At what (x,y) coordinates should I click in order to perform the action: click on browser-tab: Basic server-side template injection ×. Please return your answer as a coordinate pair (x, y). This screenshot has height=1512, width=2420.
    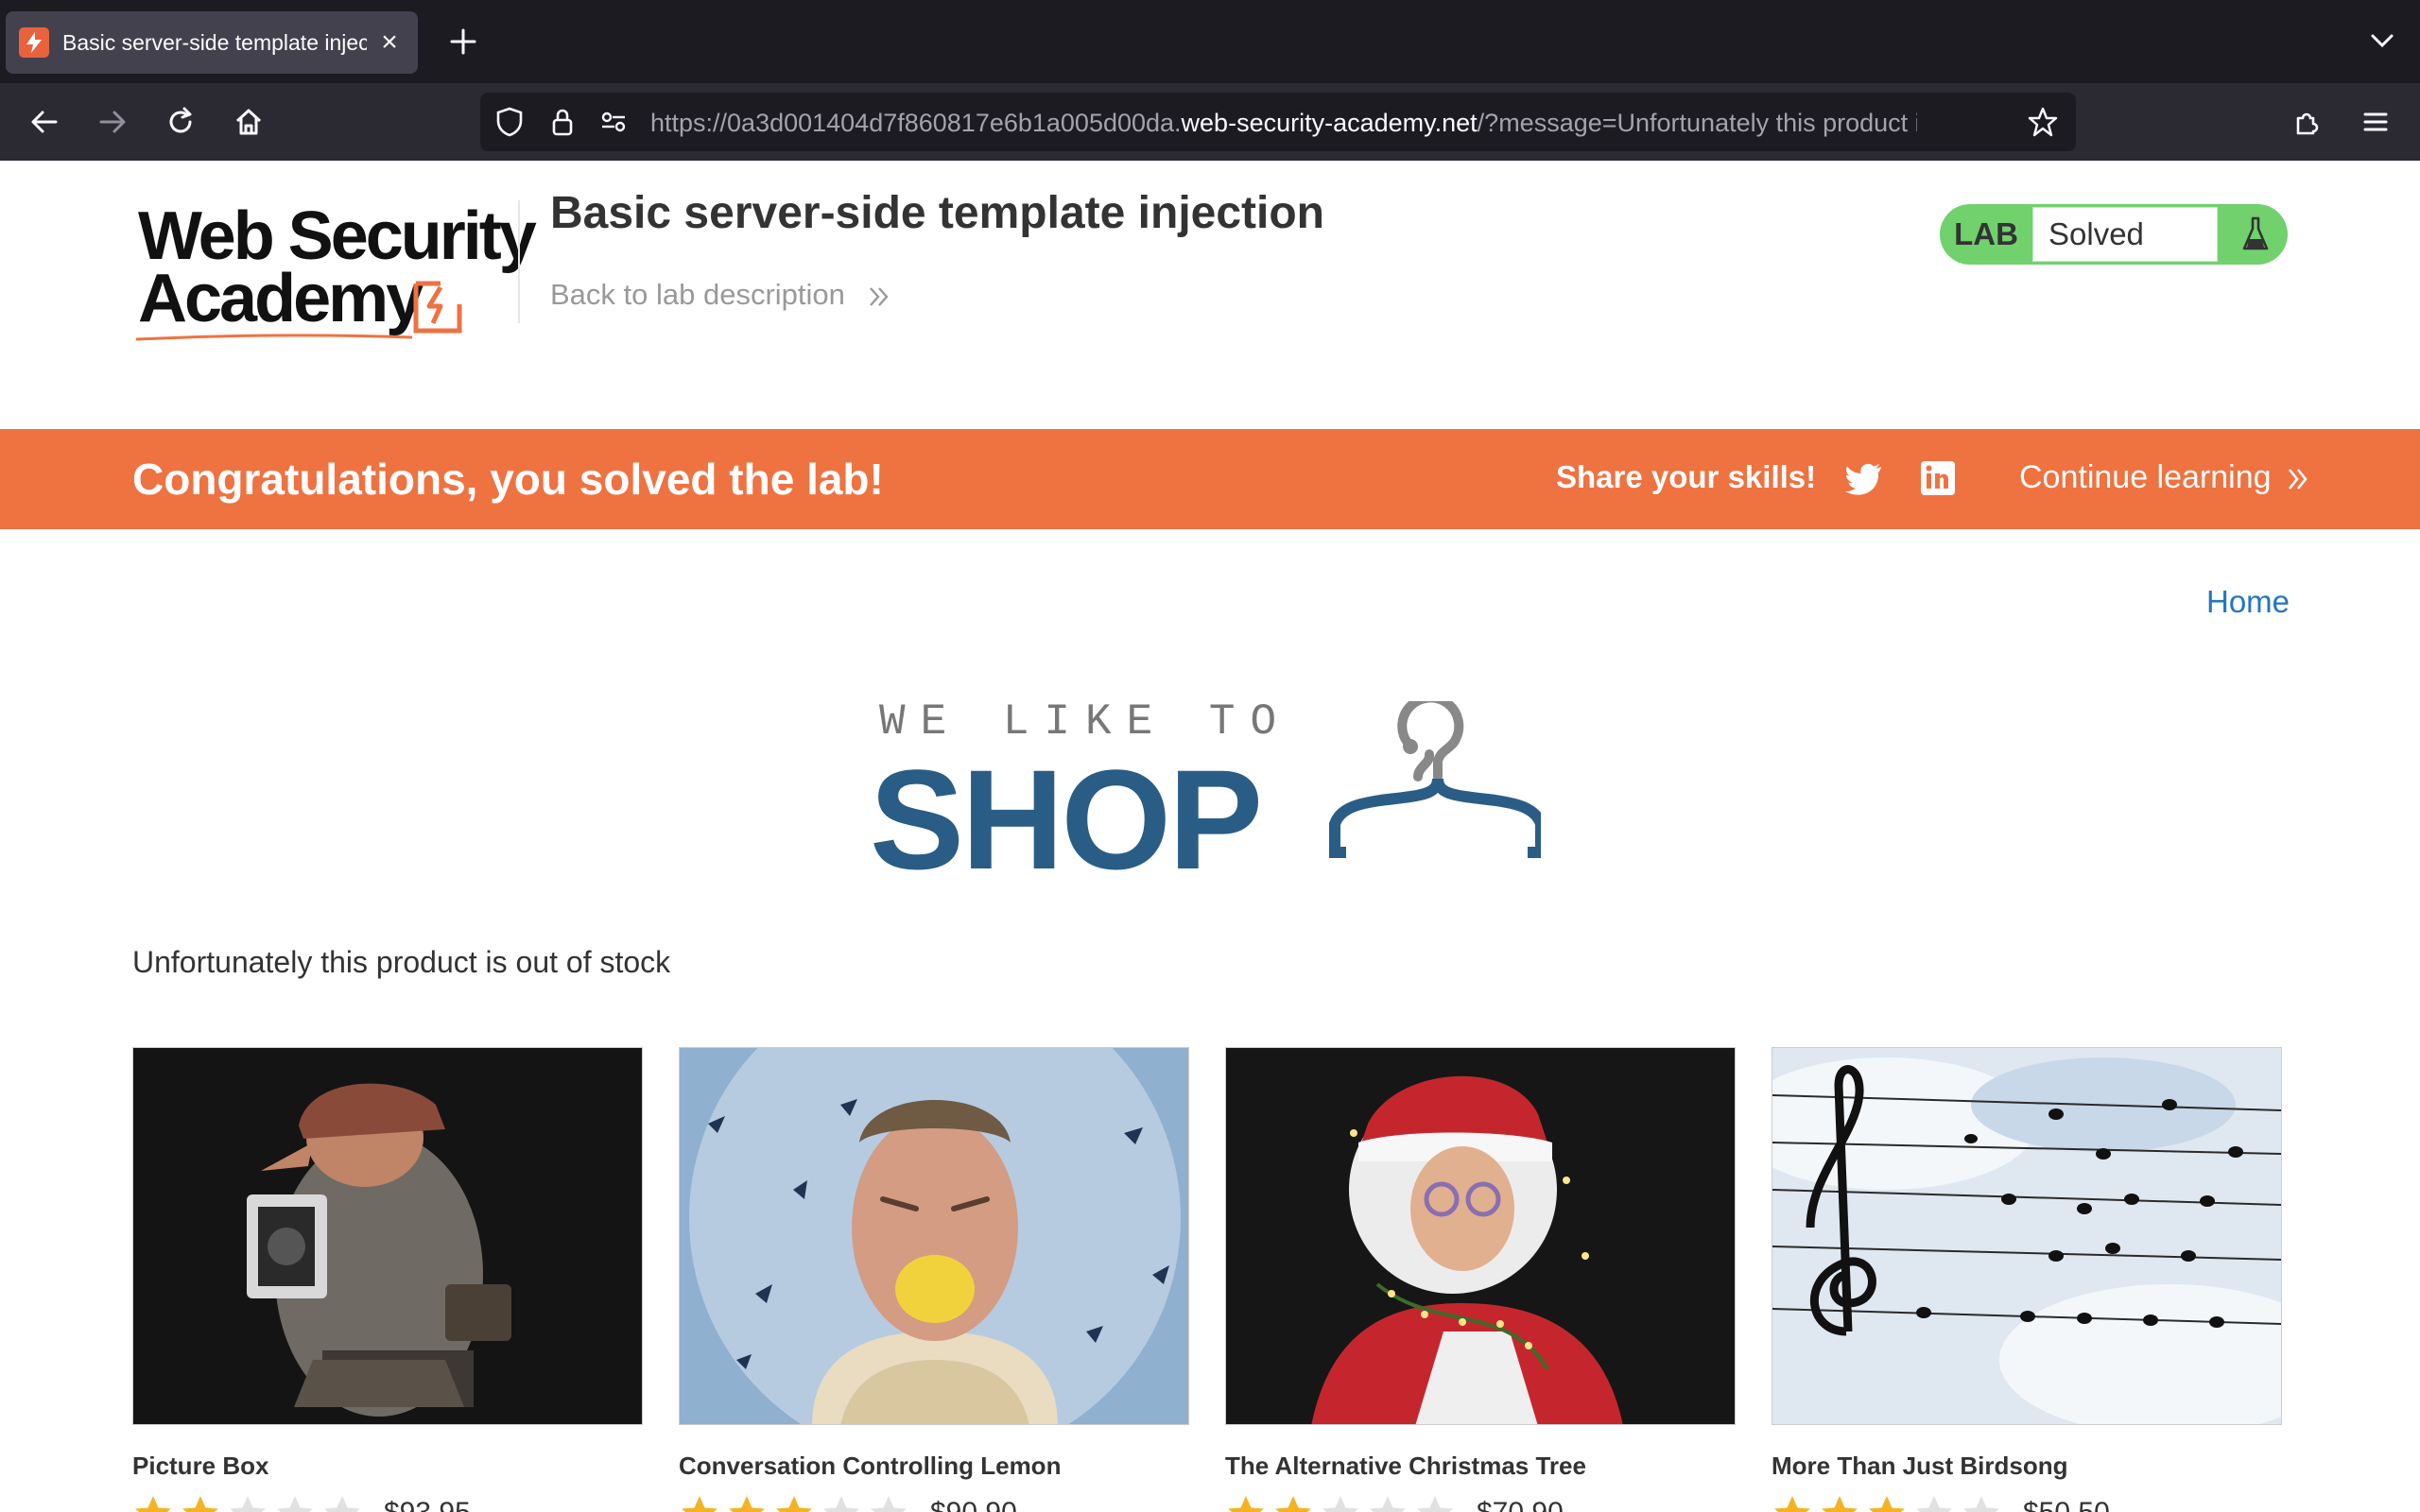
    Looking at the image, I should click on (212, 42).